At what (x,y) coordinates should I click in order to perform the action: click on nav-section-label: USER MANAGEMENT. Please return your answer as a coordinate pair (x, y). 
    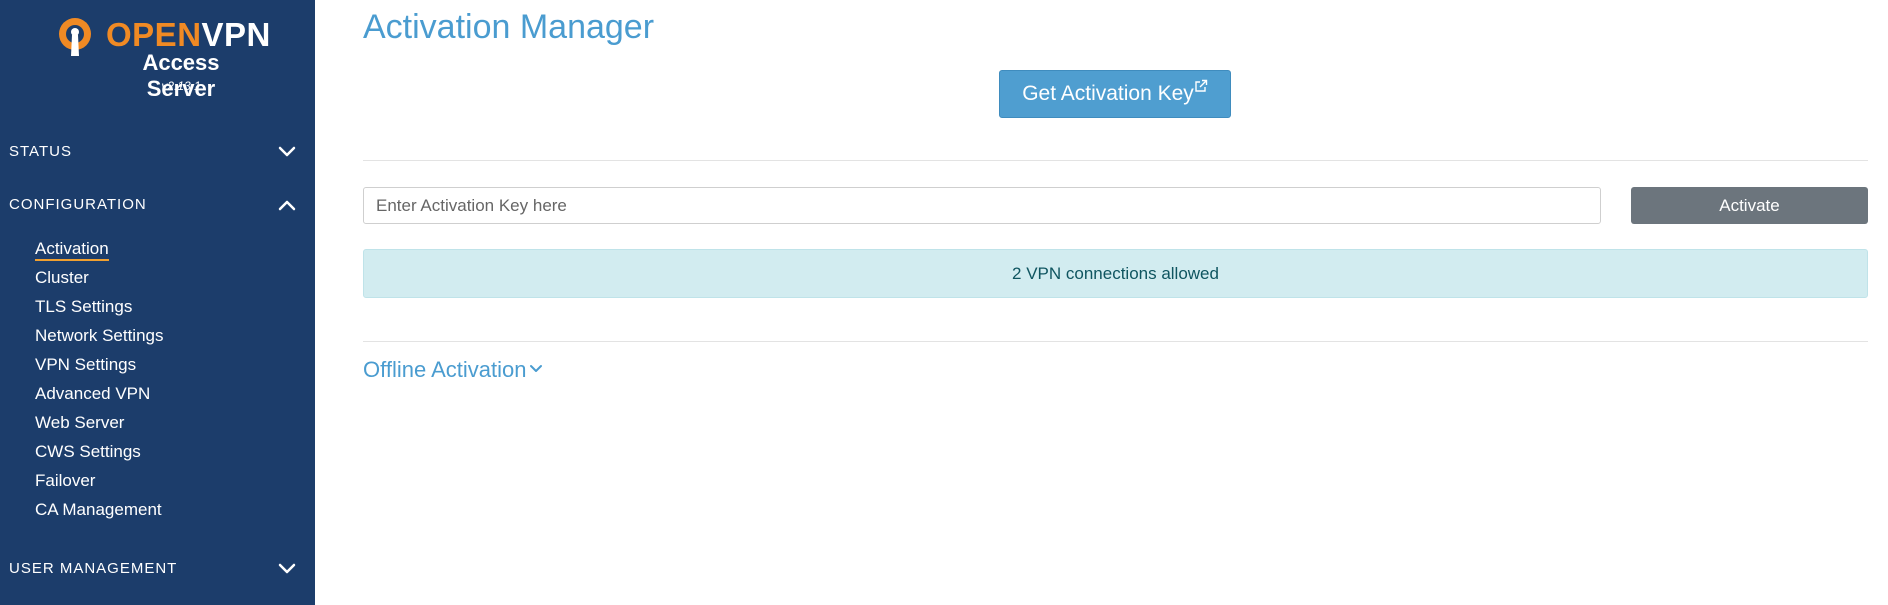
    Looking at the image, I should click on (93, 568).